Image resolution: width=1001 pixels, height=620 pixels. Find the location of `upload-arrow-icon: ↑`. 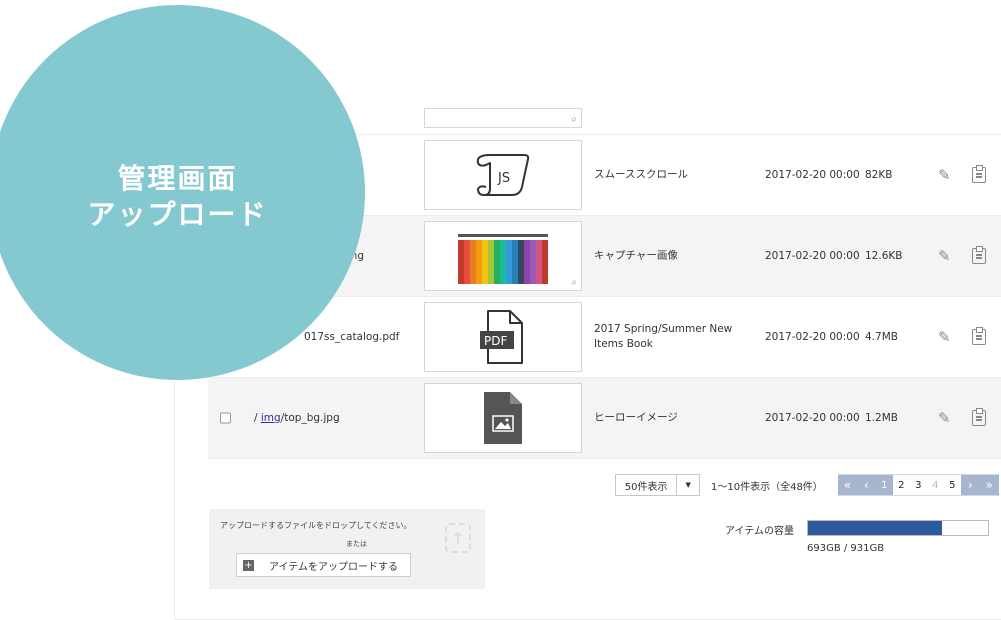

upload-arrow-icon: ↑ is located at coordinates (458, 538).